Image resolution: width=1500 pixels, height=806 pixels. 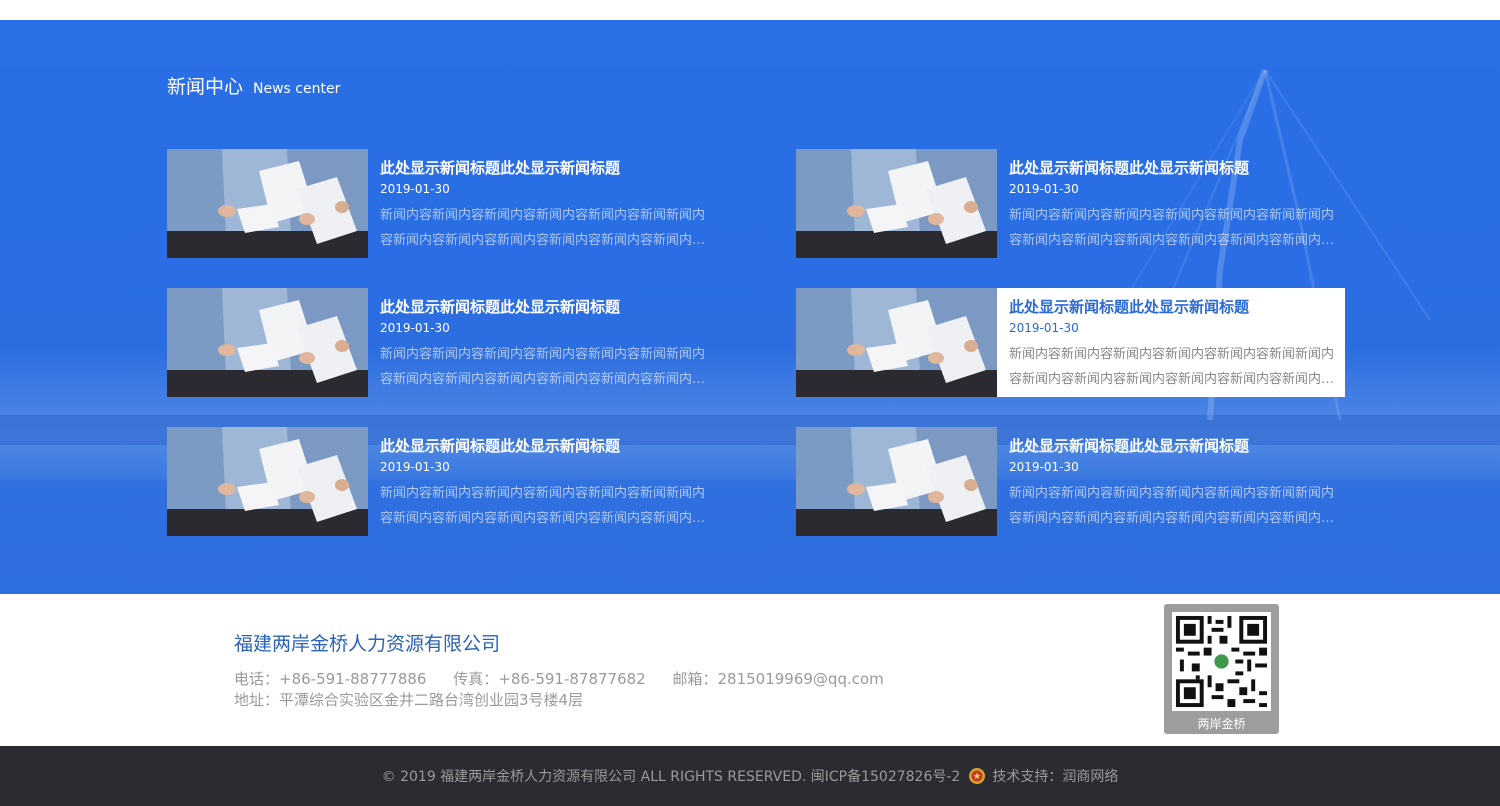 I want to click on news-title-cn: 新闻中心, so click(x=205, y=87).